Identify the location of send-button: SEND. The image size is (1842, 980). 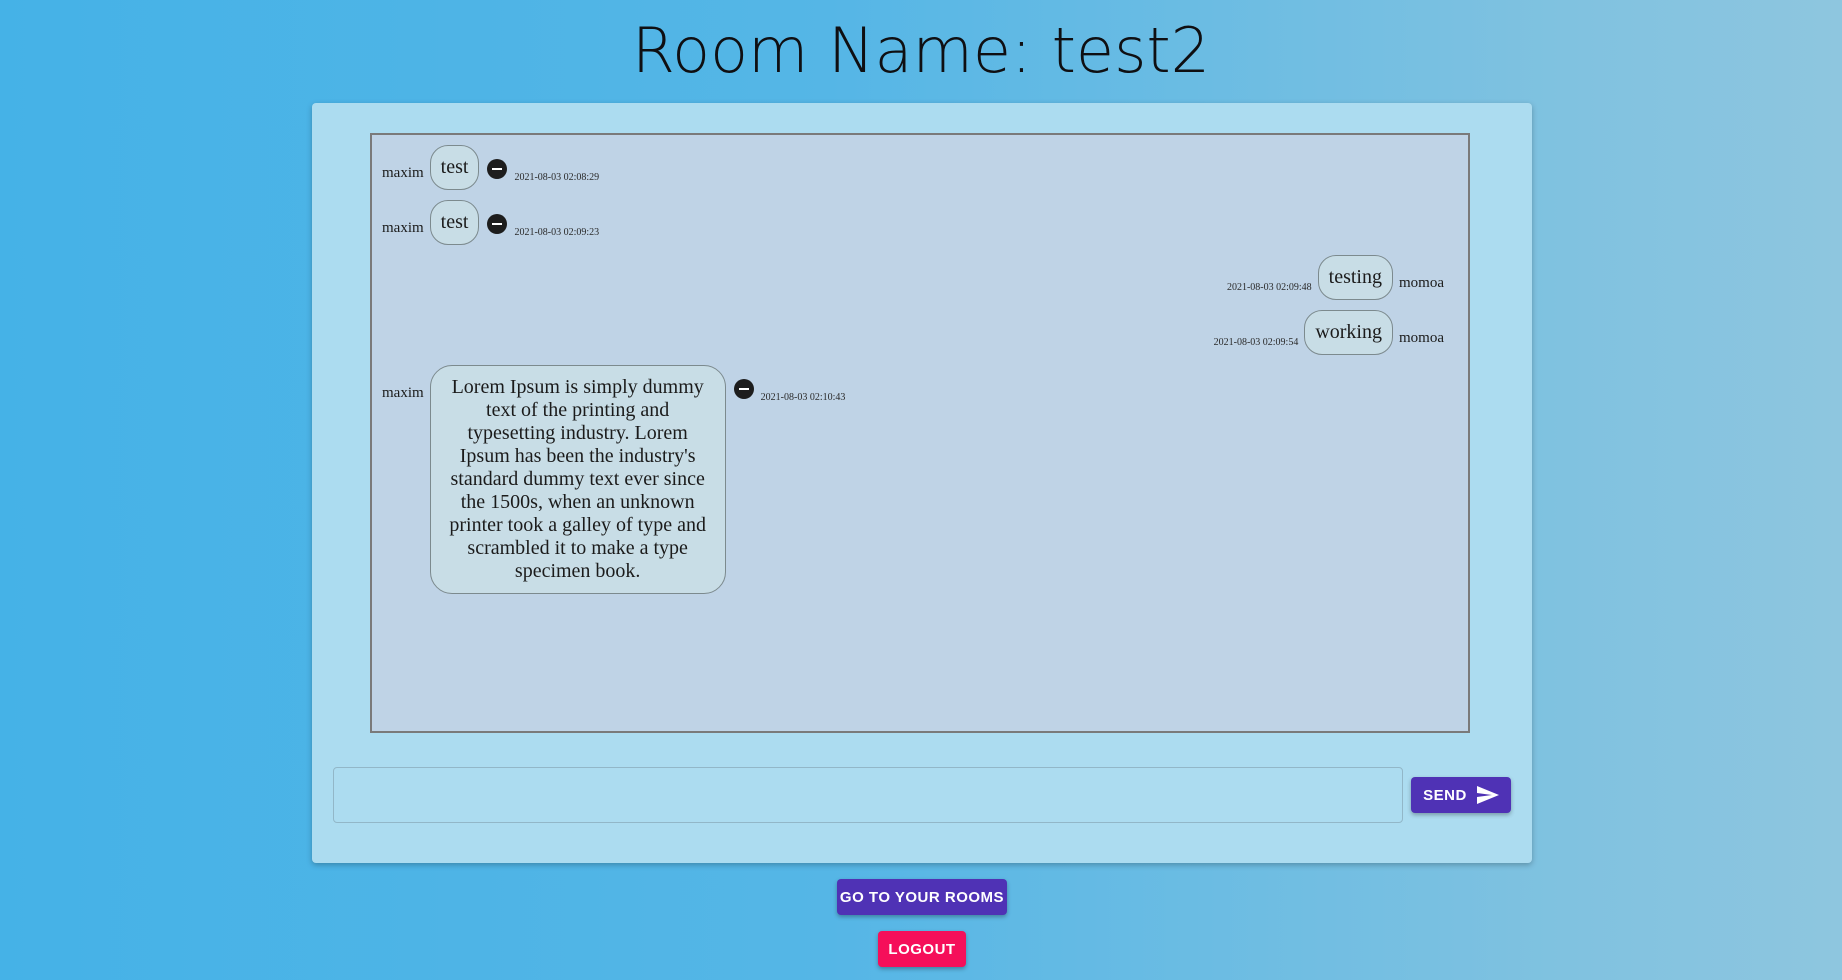
(1461, 795).